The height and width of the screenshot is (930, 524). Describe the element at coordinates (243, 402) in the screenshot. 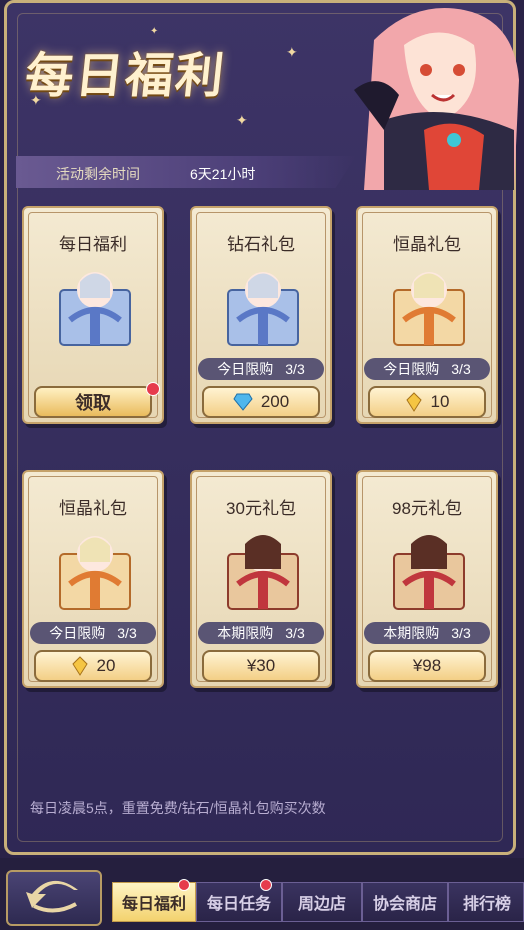

I see `diamond-icon` at that location.